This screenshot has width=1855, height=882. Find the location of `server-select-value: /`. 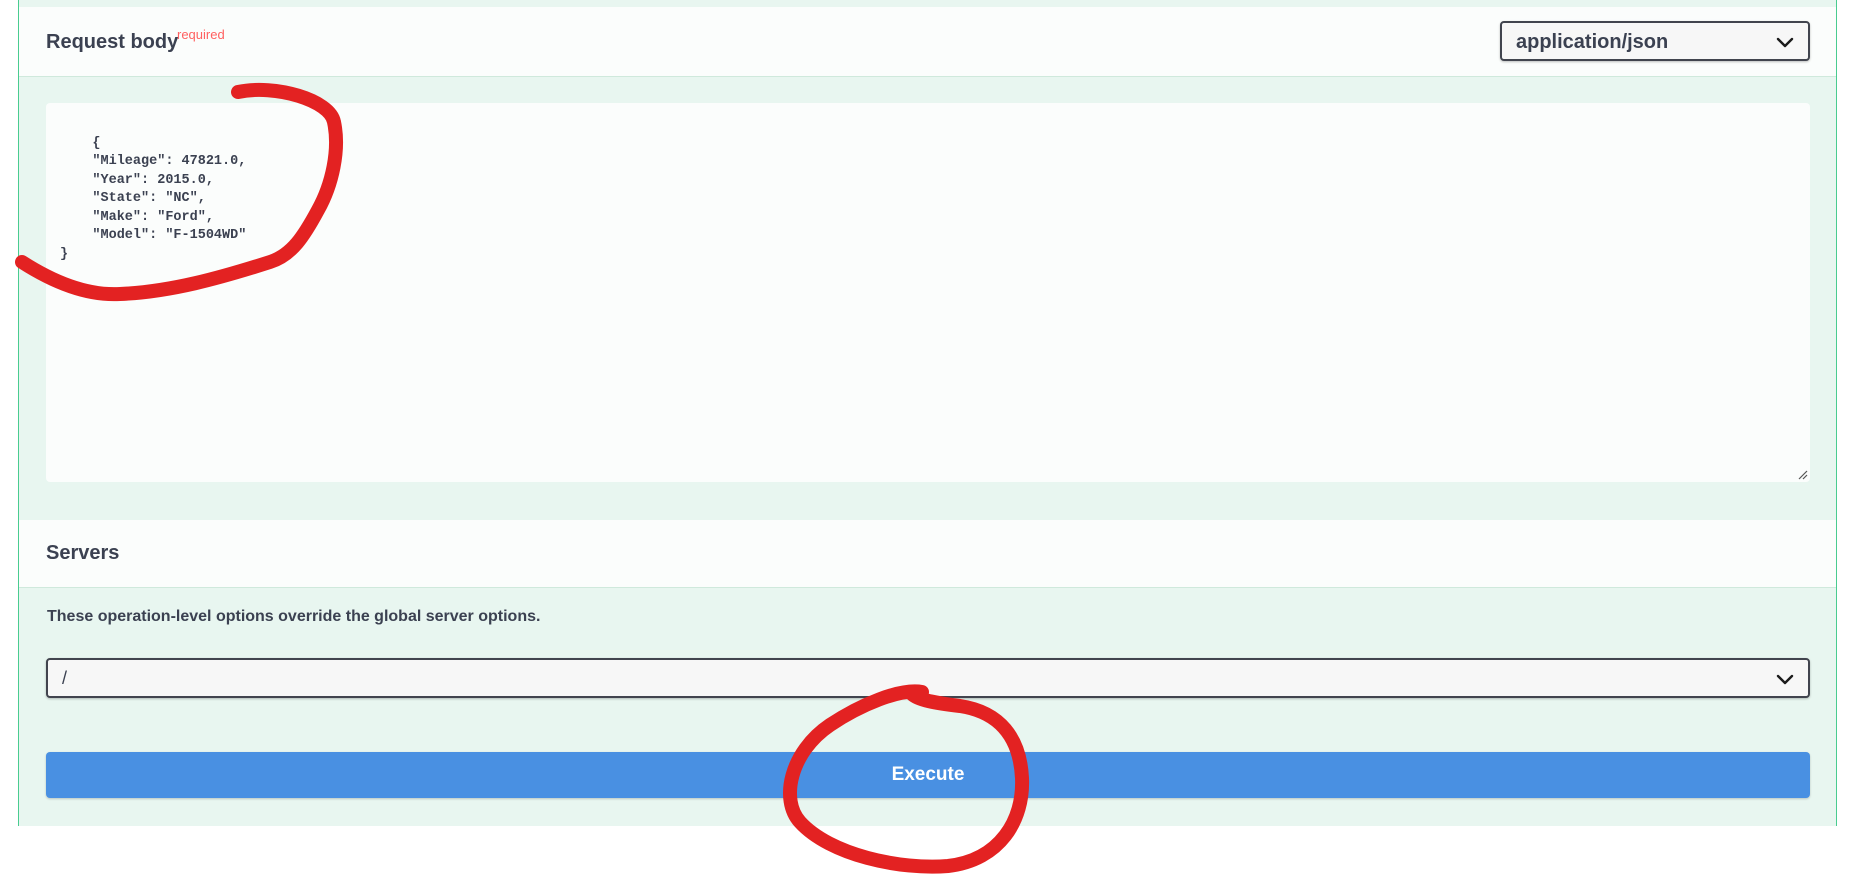

server-select-value: / is located at coordinates (65, 678).